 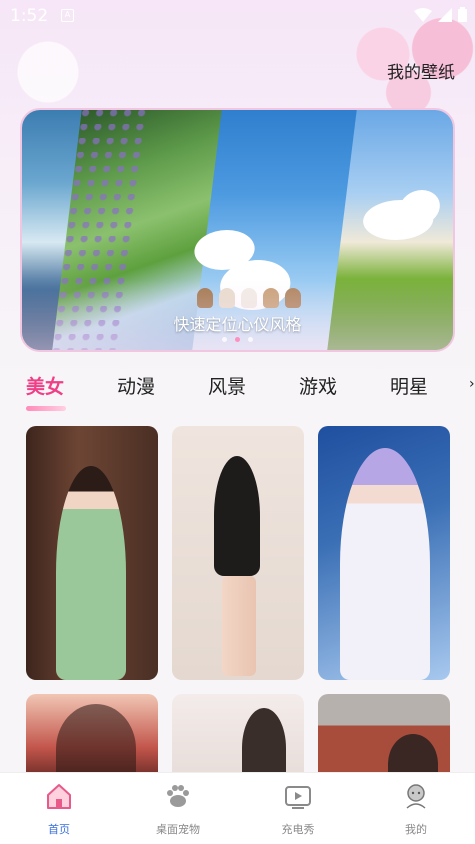 I want to click on video-icon, so click(x=298, y=797).